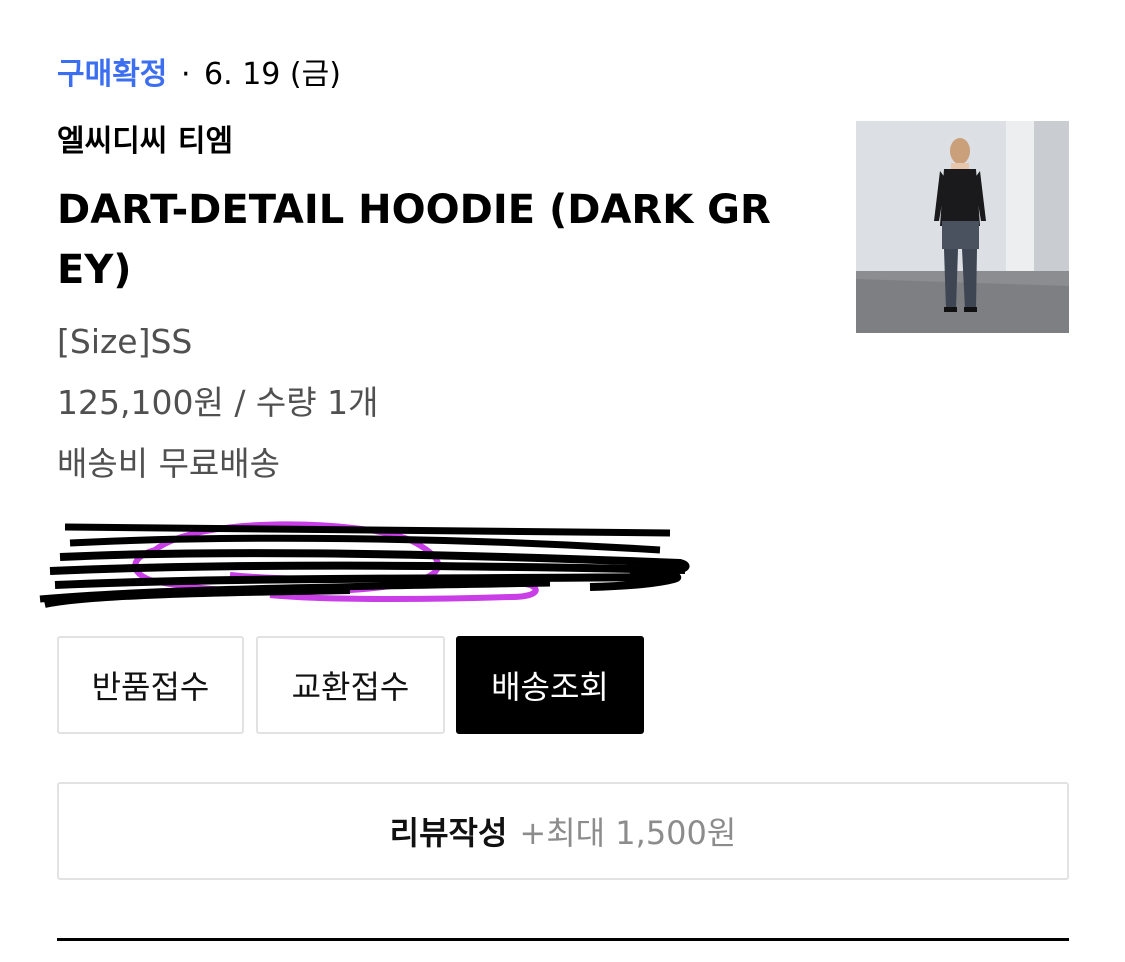  I want to click on price-quantity: 125,100원 / 수량 1개, so click(218, 402).